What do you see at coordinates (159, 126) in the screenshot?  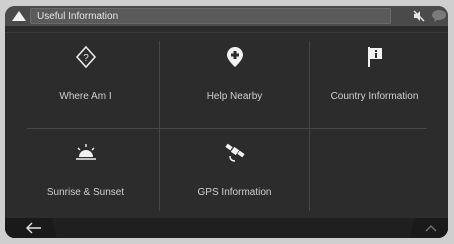 I see `grid-divider` at bounding box center [159, 126].